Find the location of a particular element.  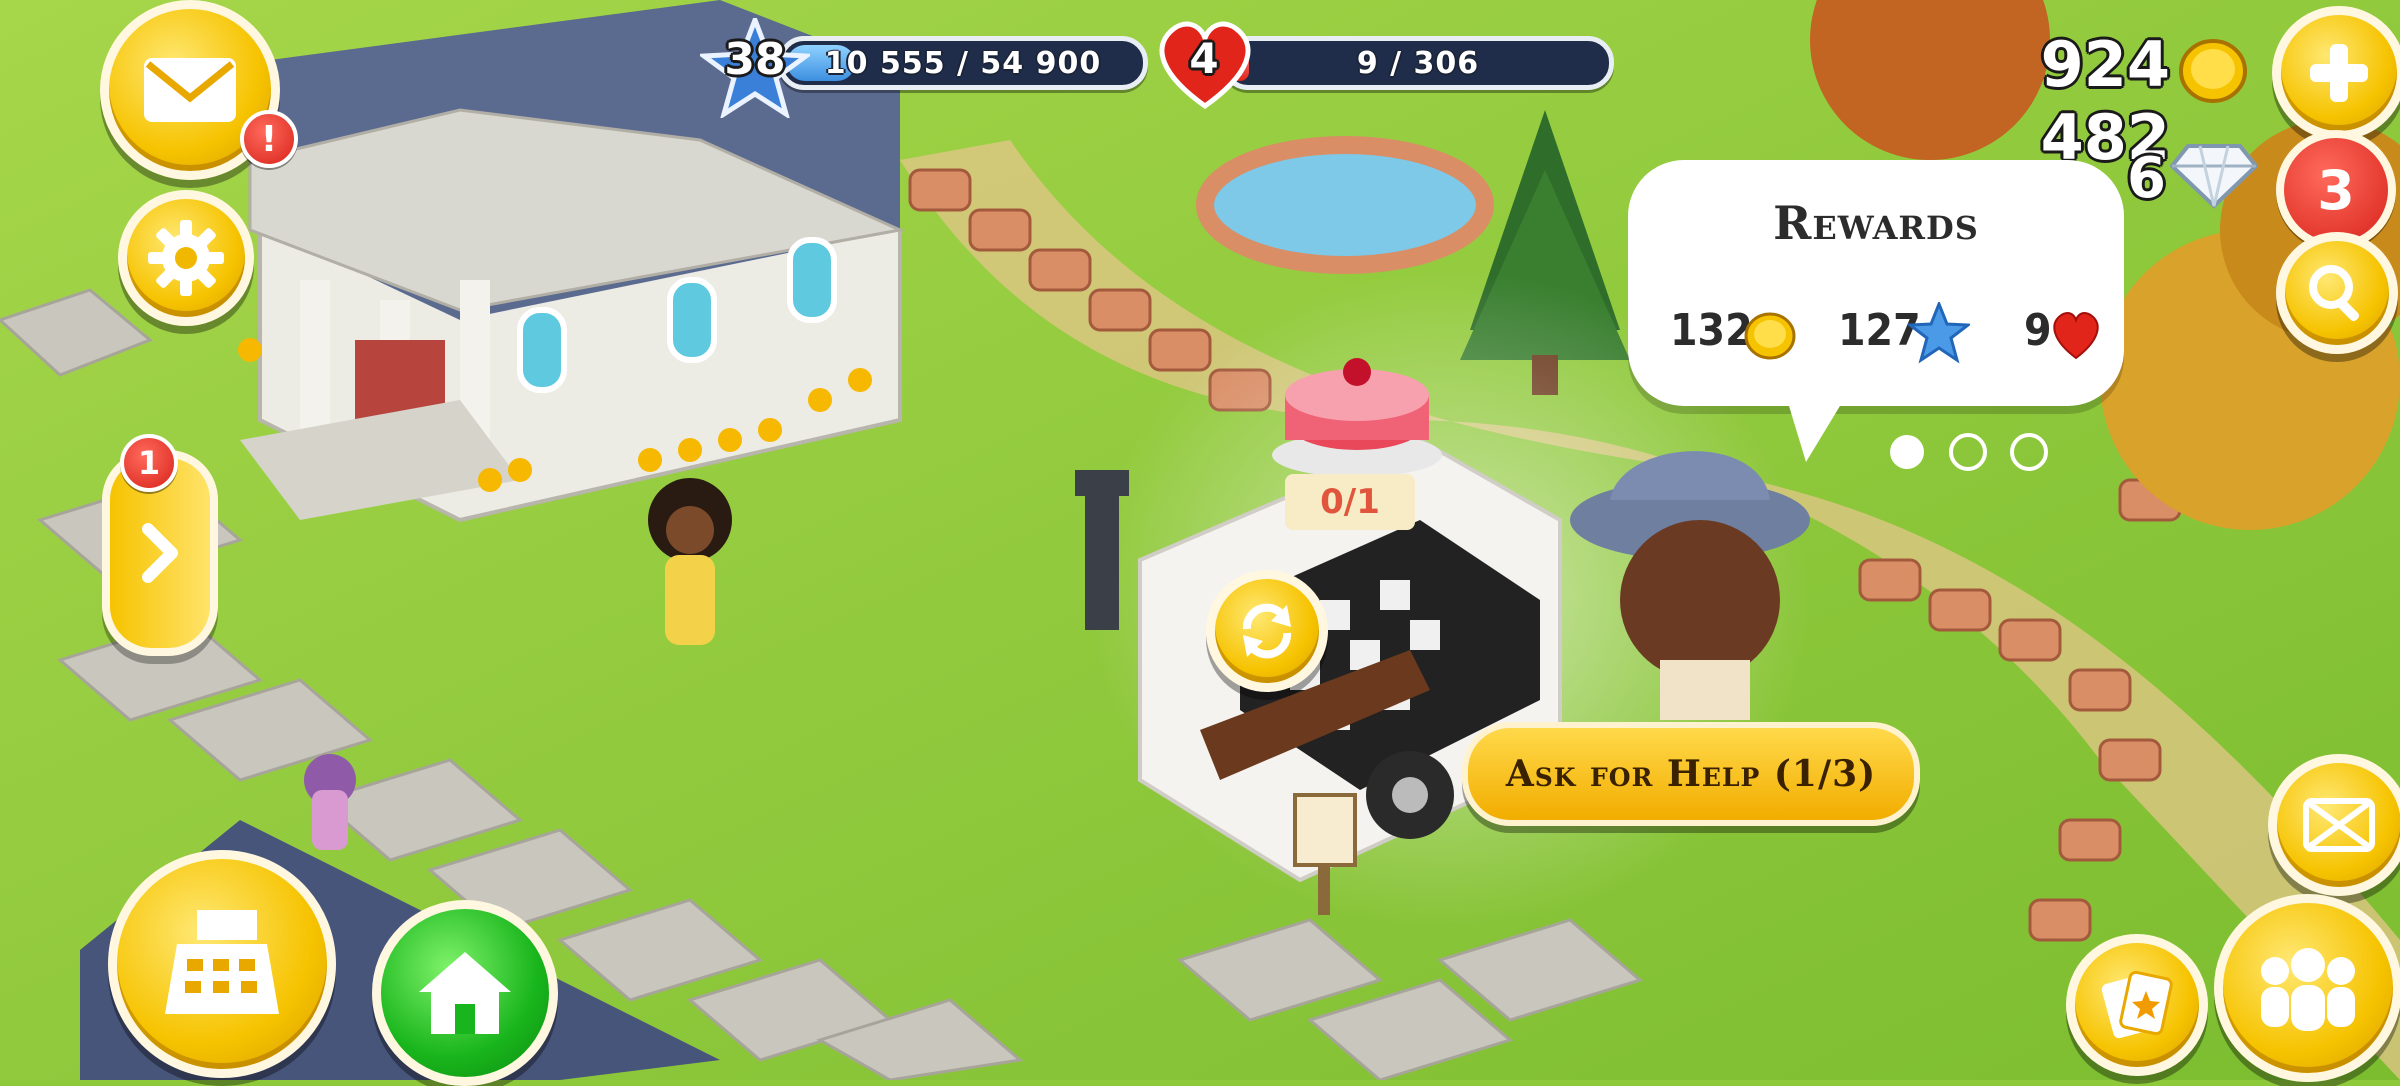

hearts-text: 9 / 306 is located at coordinates (1418, 63).